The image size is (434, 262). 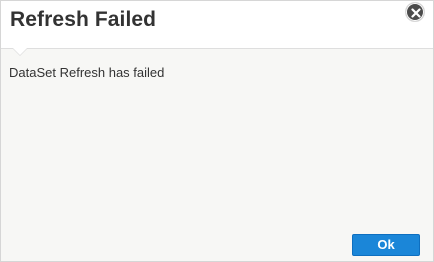 I want to click on dialog-title: Refresh Failed, so click(x=83, y=19).